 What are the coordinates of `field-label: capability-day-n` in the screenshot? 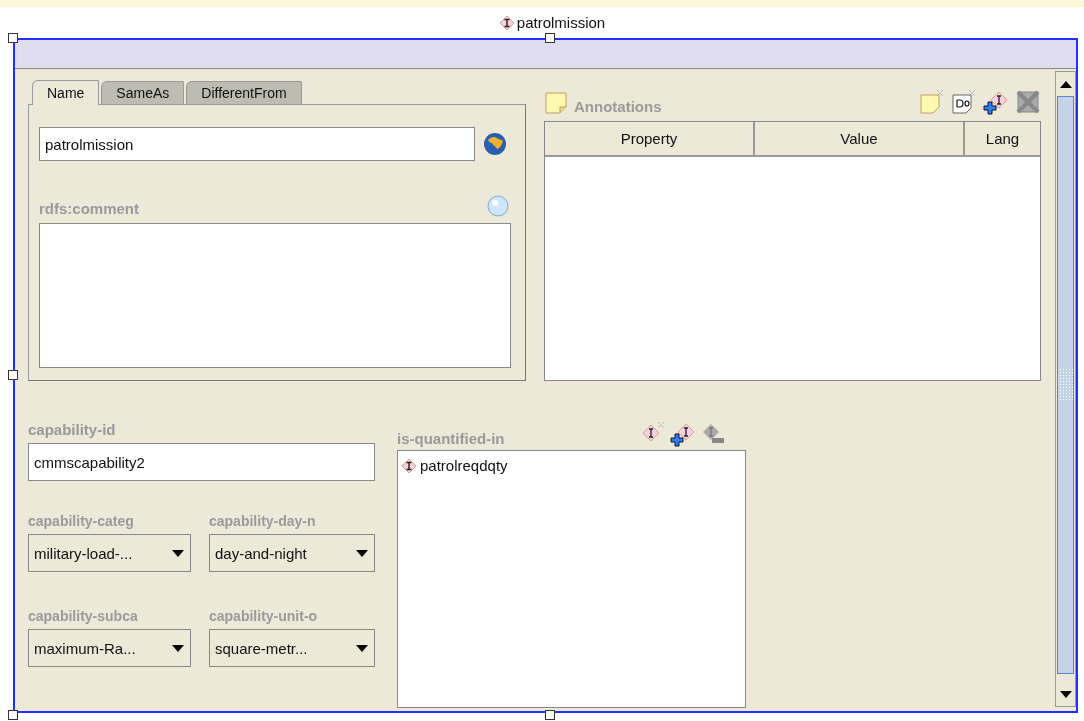 It's located at (263, 521).